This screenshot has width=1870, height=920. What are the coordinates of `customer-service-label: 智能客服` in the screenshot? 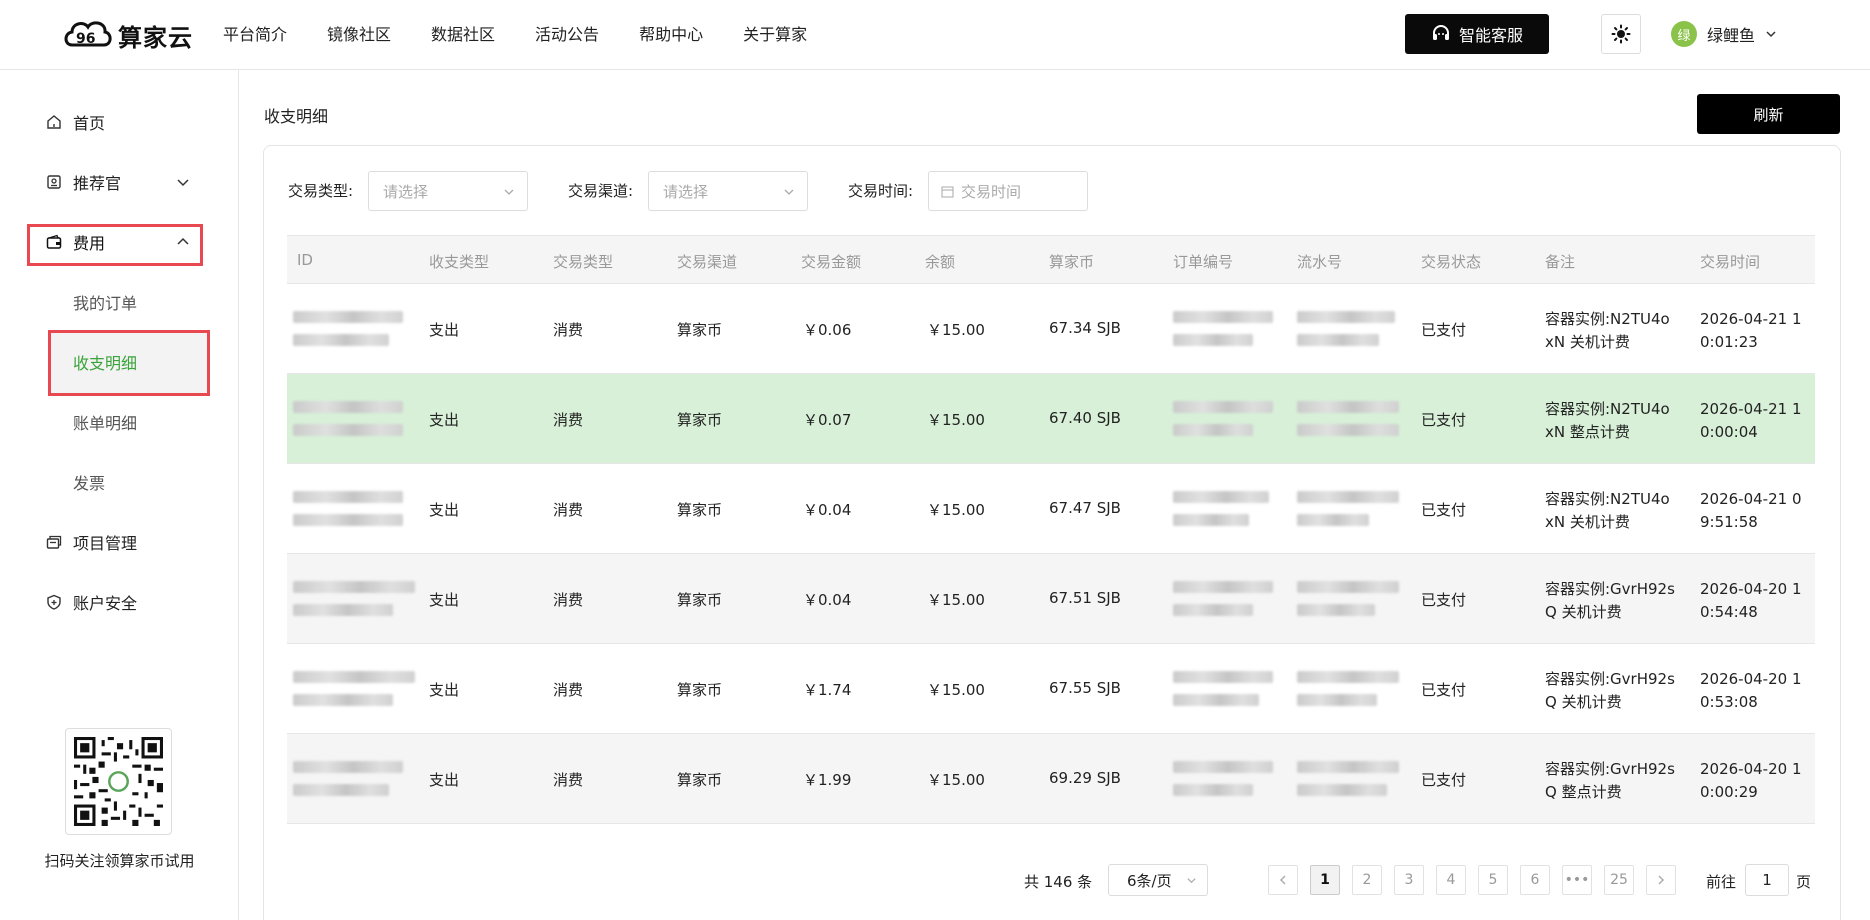 It's located at (1490, 35).